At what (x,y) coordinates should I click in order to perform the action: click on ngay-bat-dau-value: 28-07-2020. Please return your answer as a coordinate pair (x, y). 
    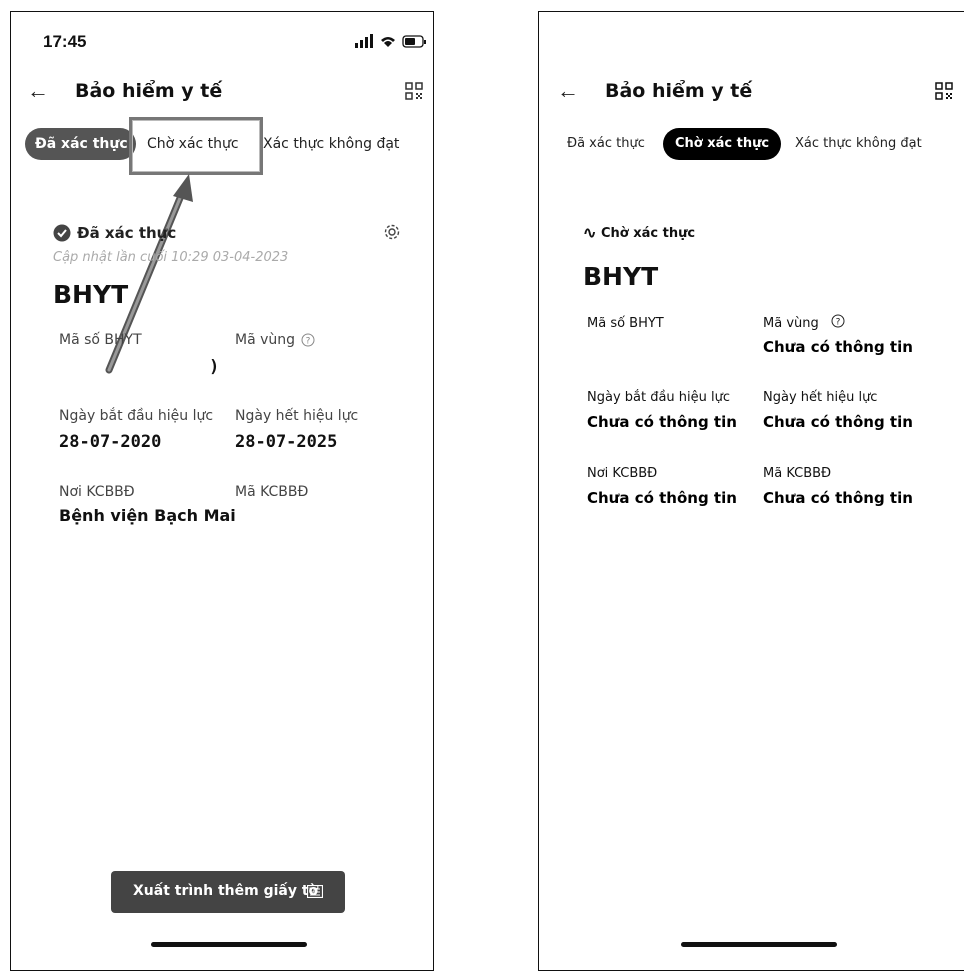
    Looking at the image, I should click on (110, 442).